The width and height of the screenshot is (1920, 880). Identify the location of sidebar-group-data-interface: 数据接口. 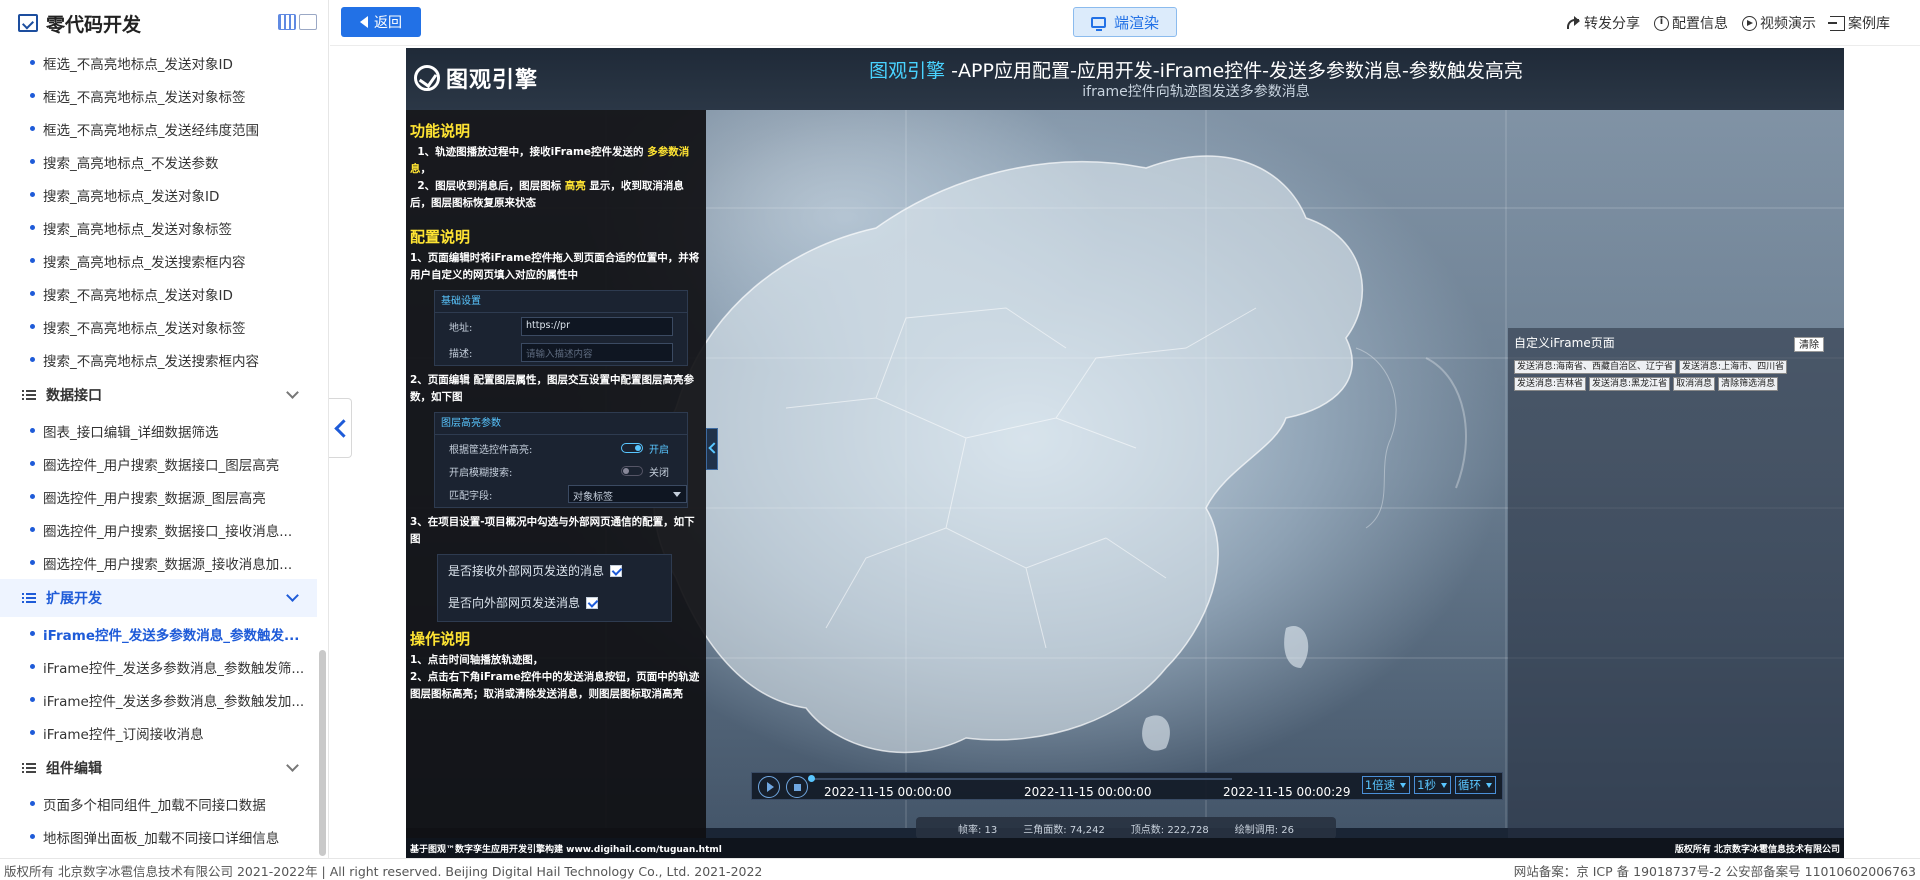
(158, 395).